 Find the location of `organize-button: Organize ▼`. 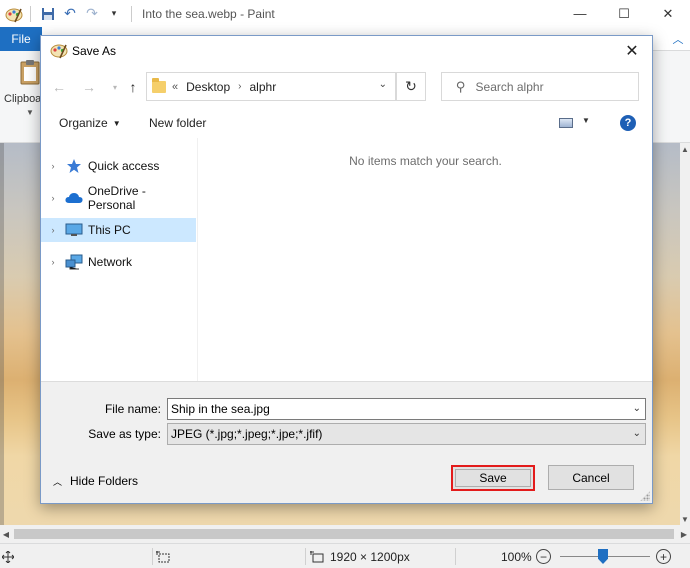

organize-button: Organize ▼ is located at coordinates (90, 123).